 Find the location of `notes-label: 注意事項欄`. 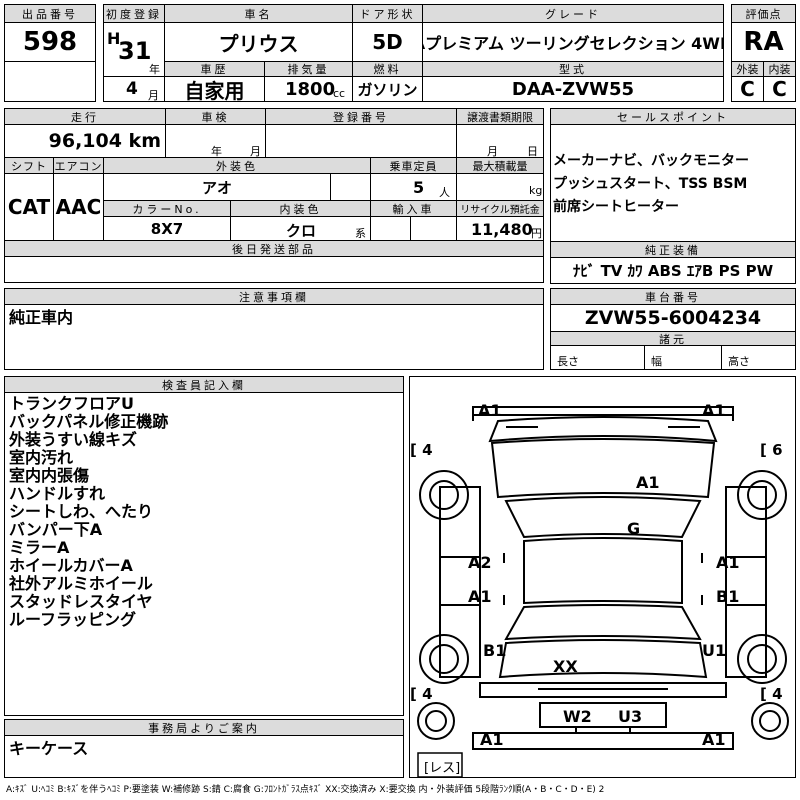

notes-label: 注意事項欄 is located at coordinates (274, 296).